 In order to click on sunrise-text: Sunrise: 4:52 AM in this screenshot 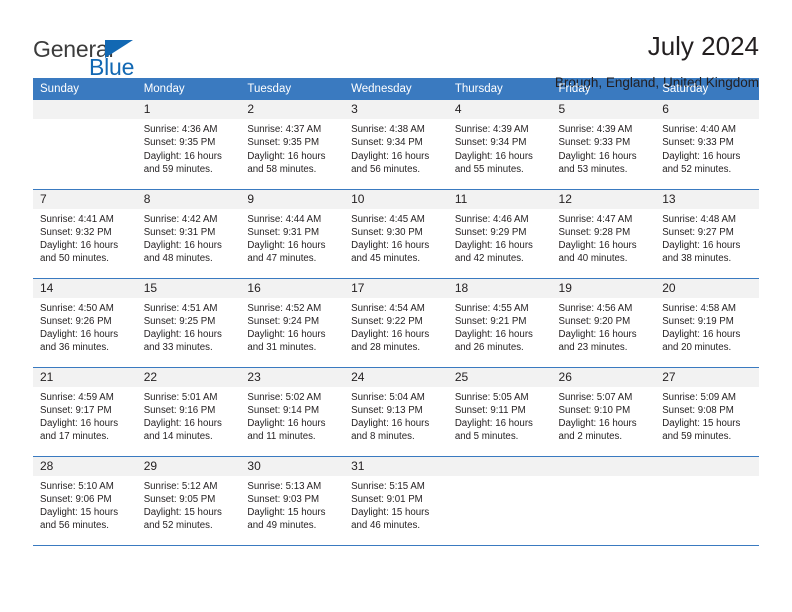, I will do `click(284, 308)`.